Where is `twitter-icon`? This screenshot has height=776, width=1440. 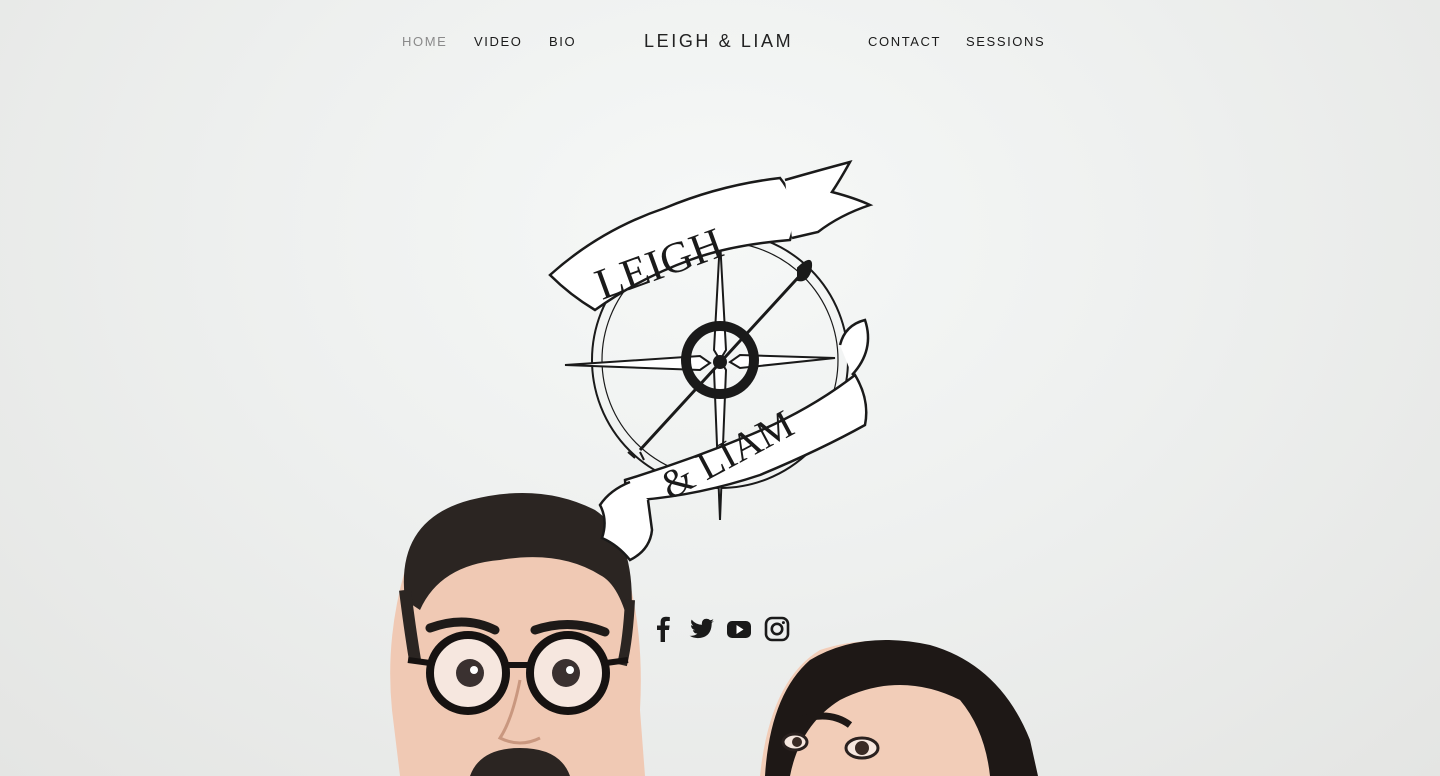 twitter-icon is located at coordinates (701, 629).